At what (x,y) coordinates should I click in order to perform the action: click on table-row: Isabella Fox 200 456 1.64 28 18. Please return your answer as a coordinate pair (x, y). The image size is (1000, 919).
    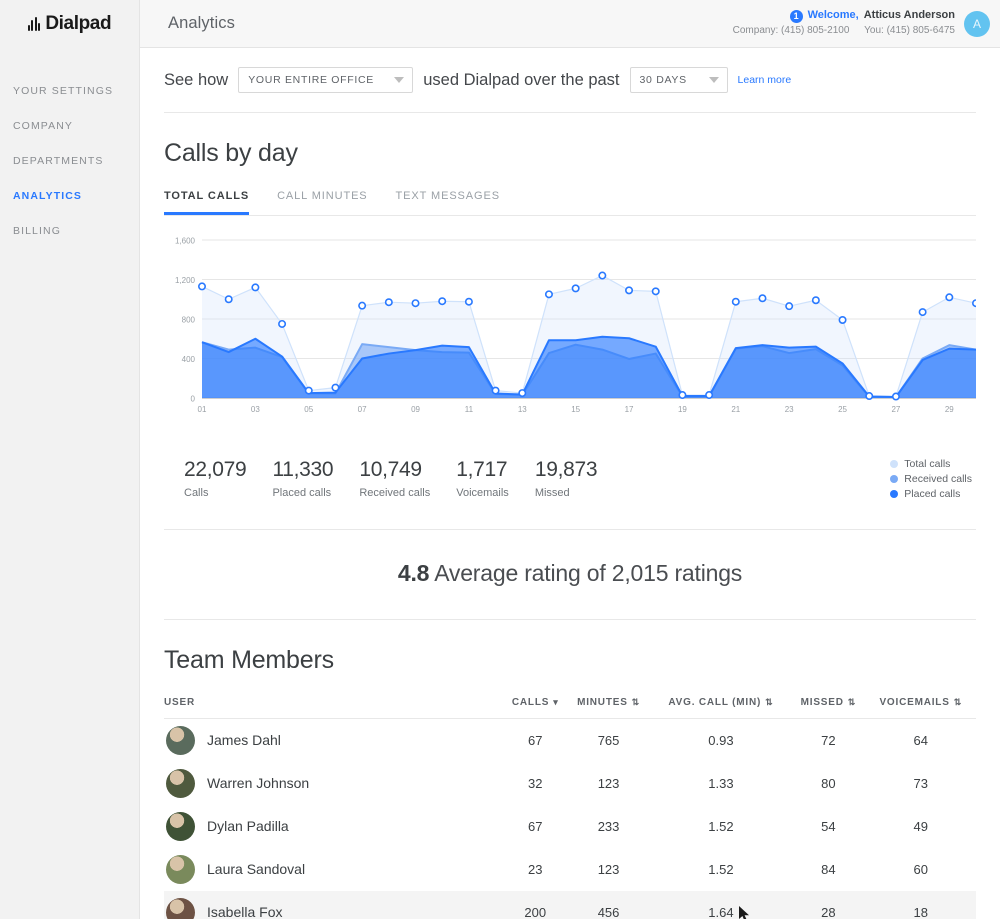
    Looking at the image, I should click on (570, 904).